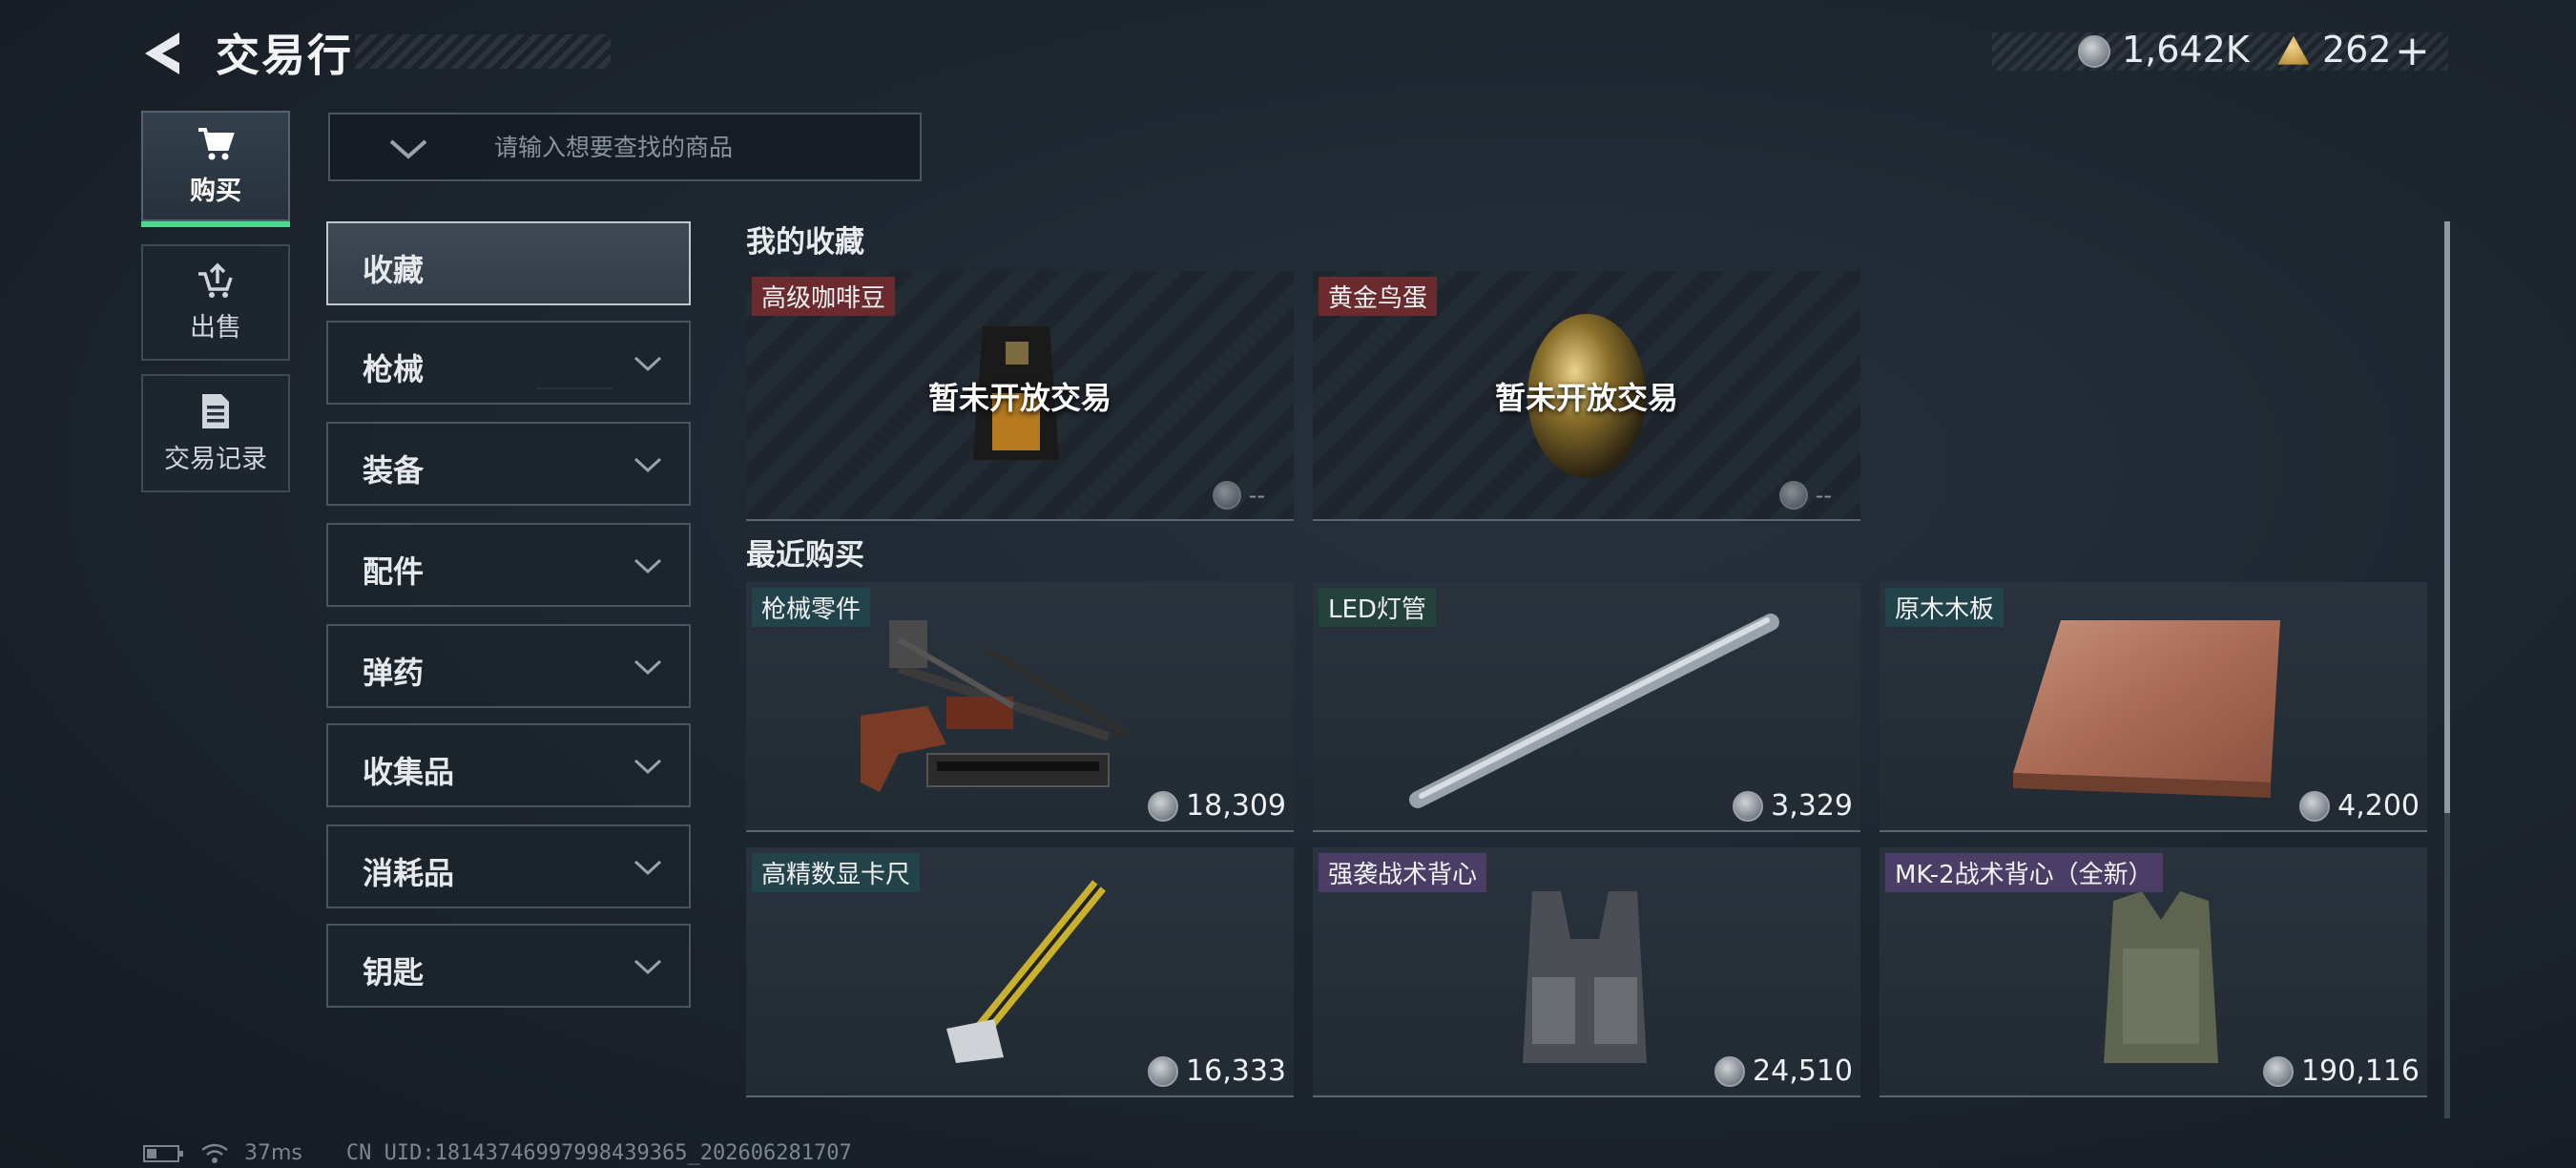 This screenshot has width=2576, height=1168. I want to click on recent-item-card: LED灯管 3,329, so click(1586, 707).